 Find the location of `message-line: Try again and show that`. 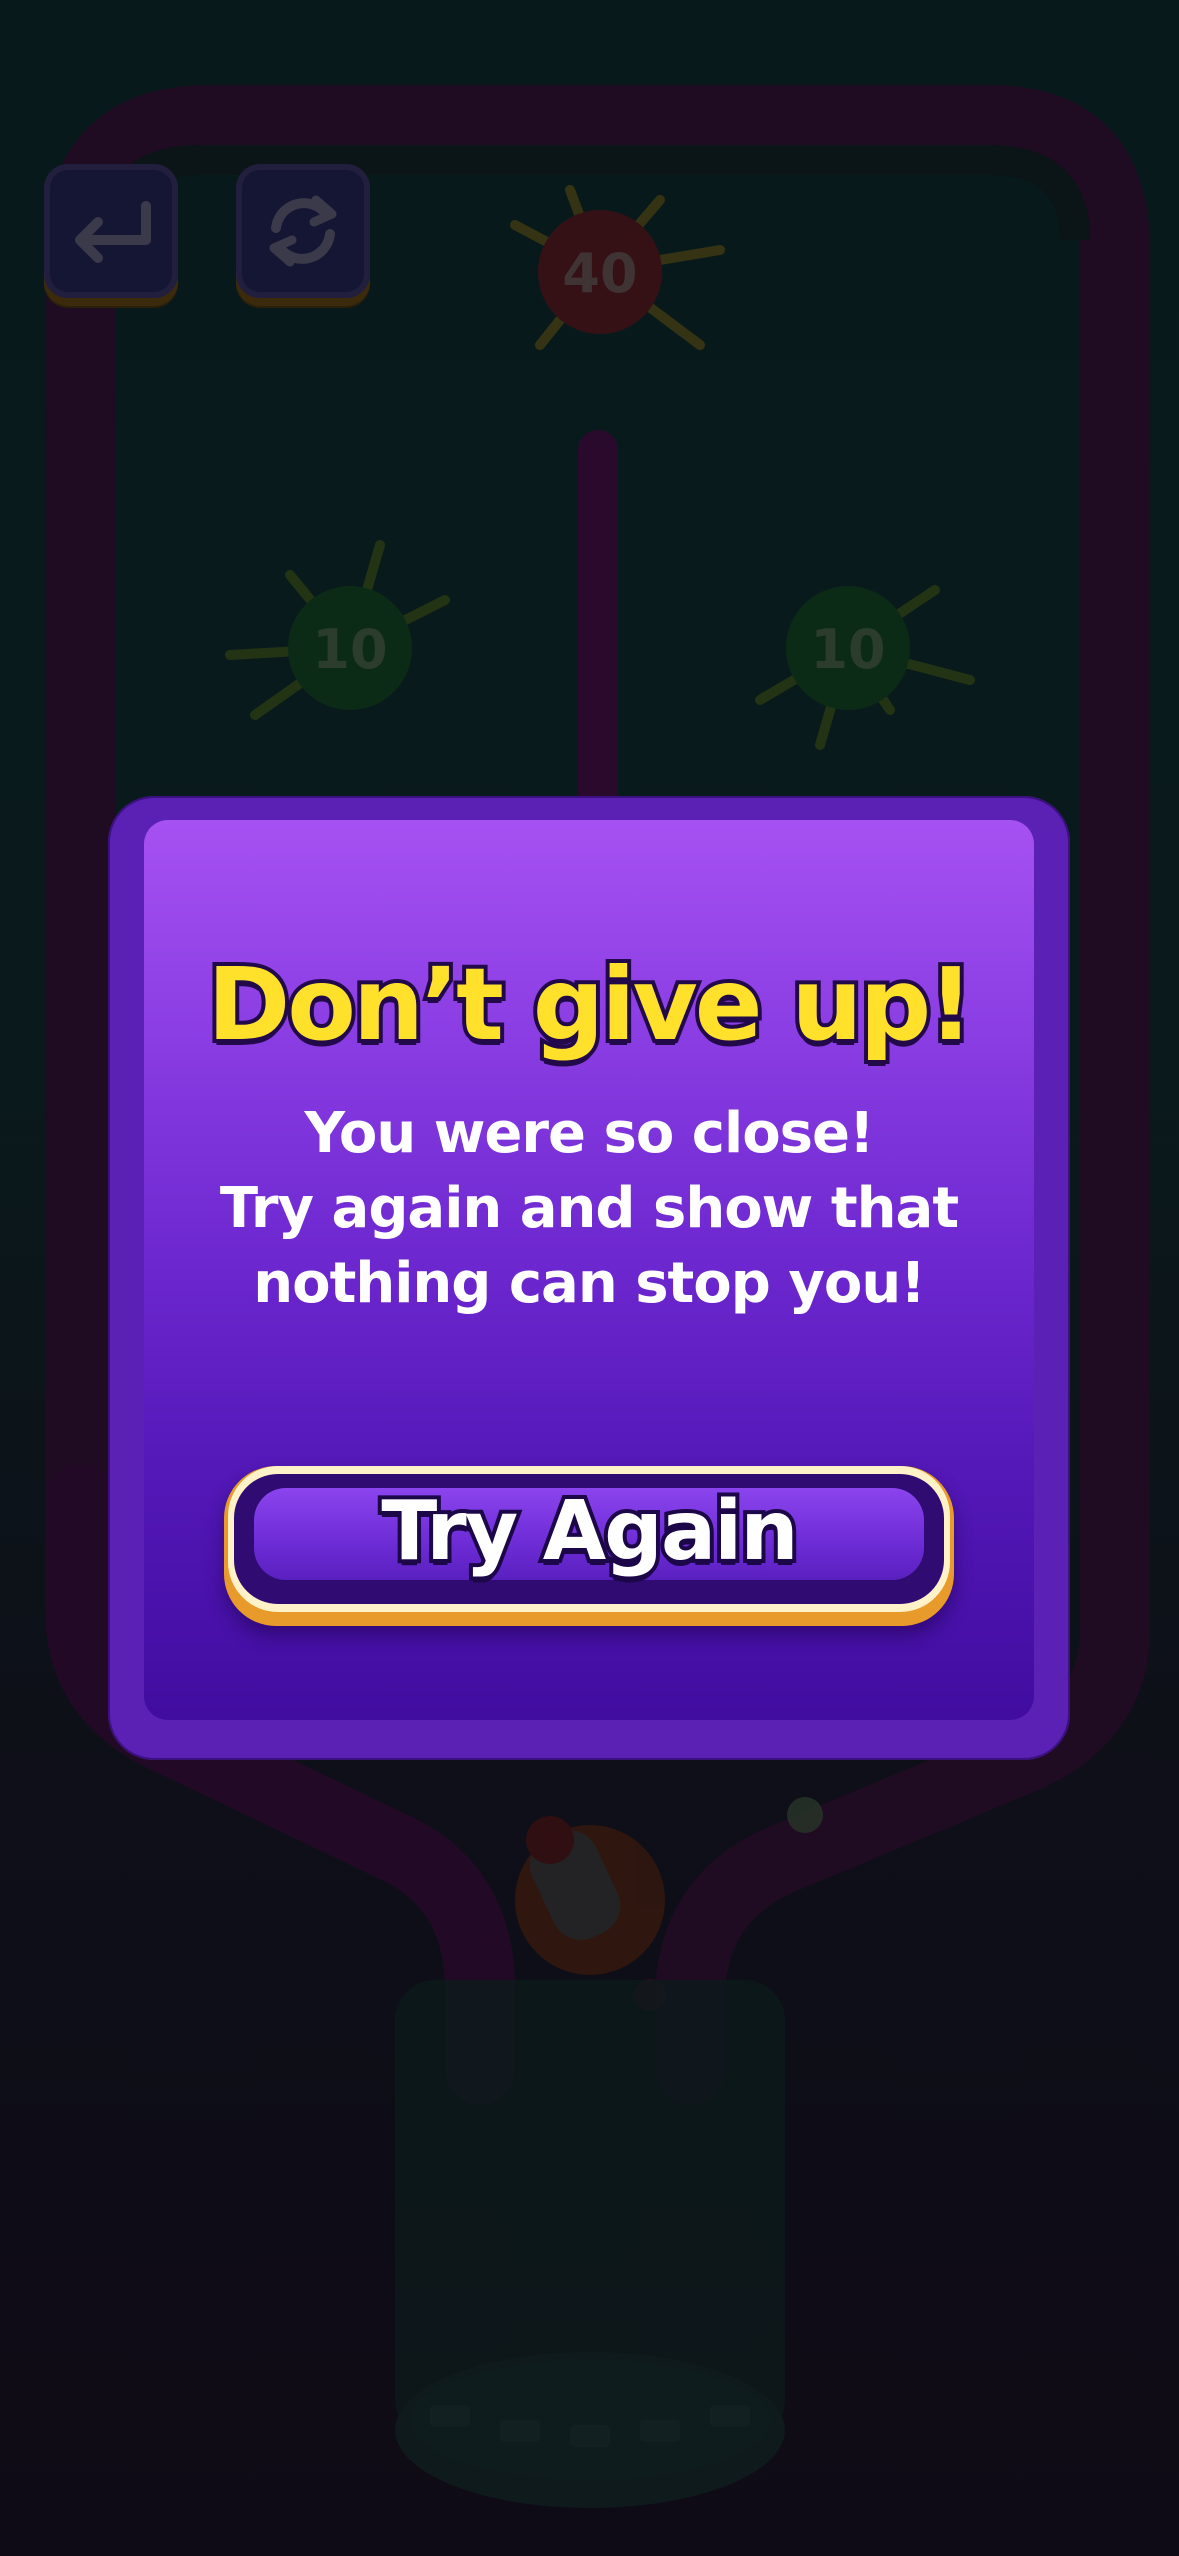

message-line: Try again and show that is located at coordinates (589, 1208).